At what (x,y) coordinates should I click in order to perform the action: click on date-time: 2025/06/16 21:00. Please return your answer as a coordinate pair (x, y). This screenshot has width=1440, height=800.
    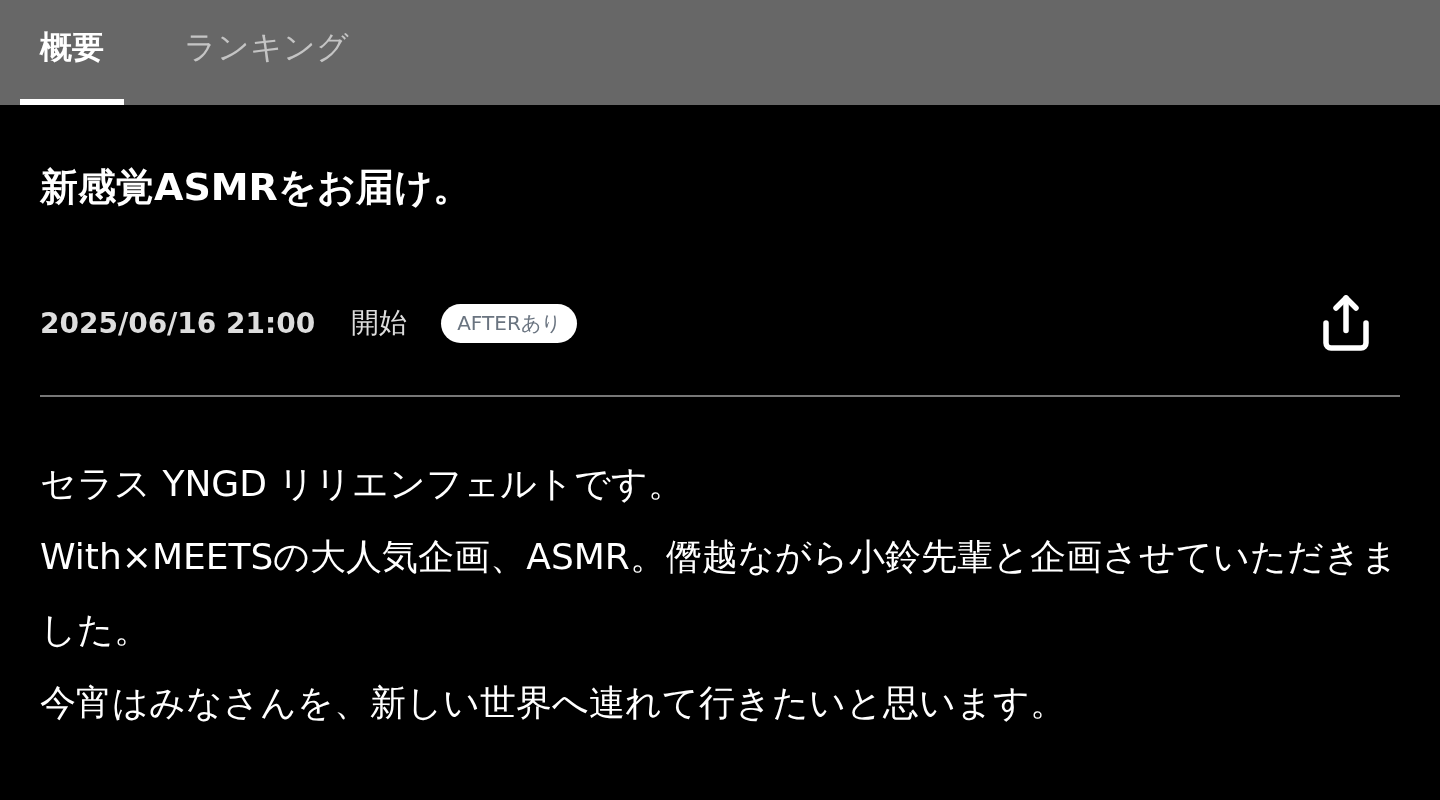
    Looking at the image, I should click on (178, 323).